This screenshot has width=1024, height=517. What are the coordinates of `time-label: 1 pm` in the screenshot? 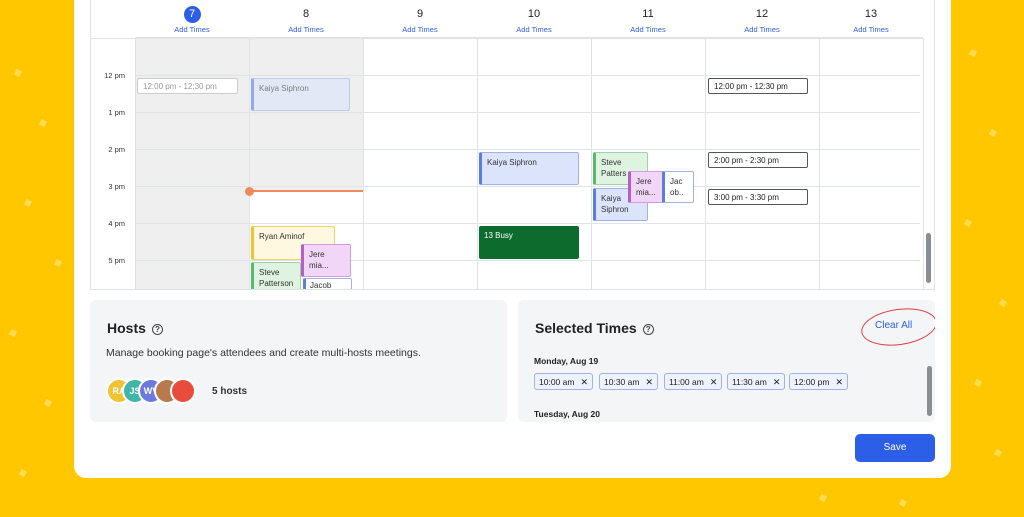 It's located at (116, 112).